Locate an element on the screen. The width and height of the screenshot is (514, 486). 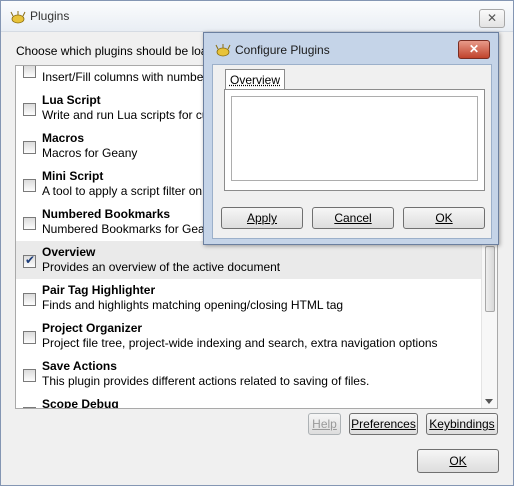
plugin-name: Project Organizer is located at coordinates (92, 328).